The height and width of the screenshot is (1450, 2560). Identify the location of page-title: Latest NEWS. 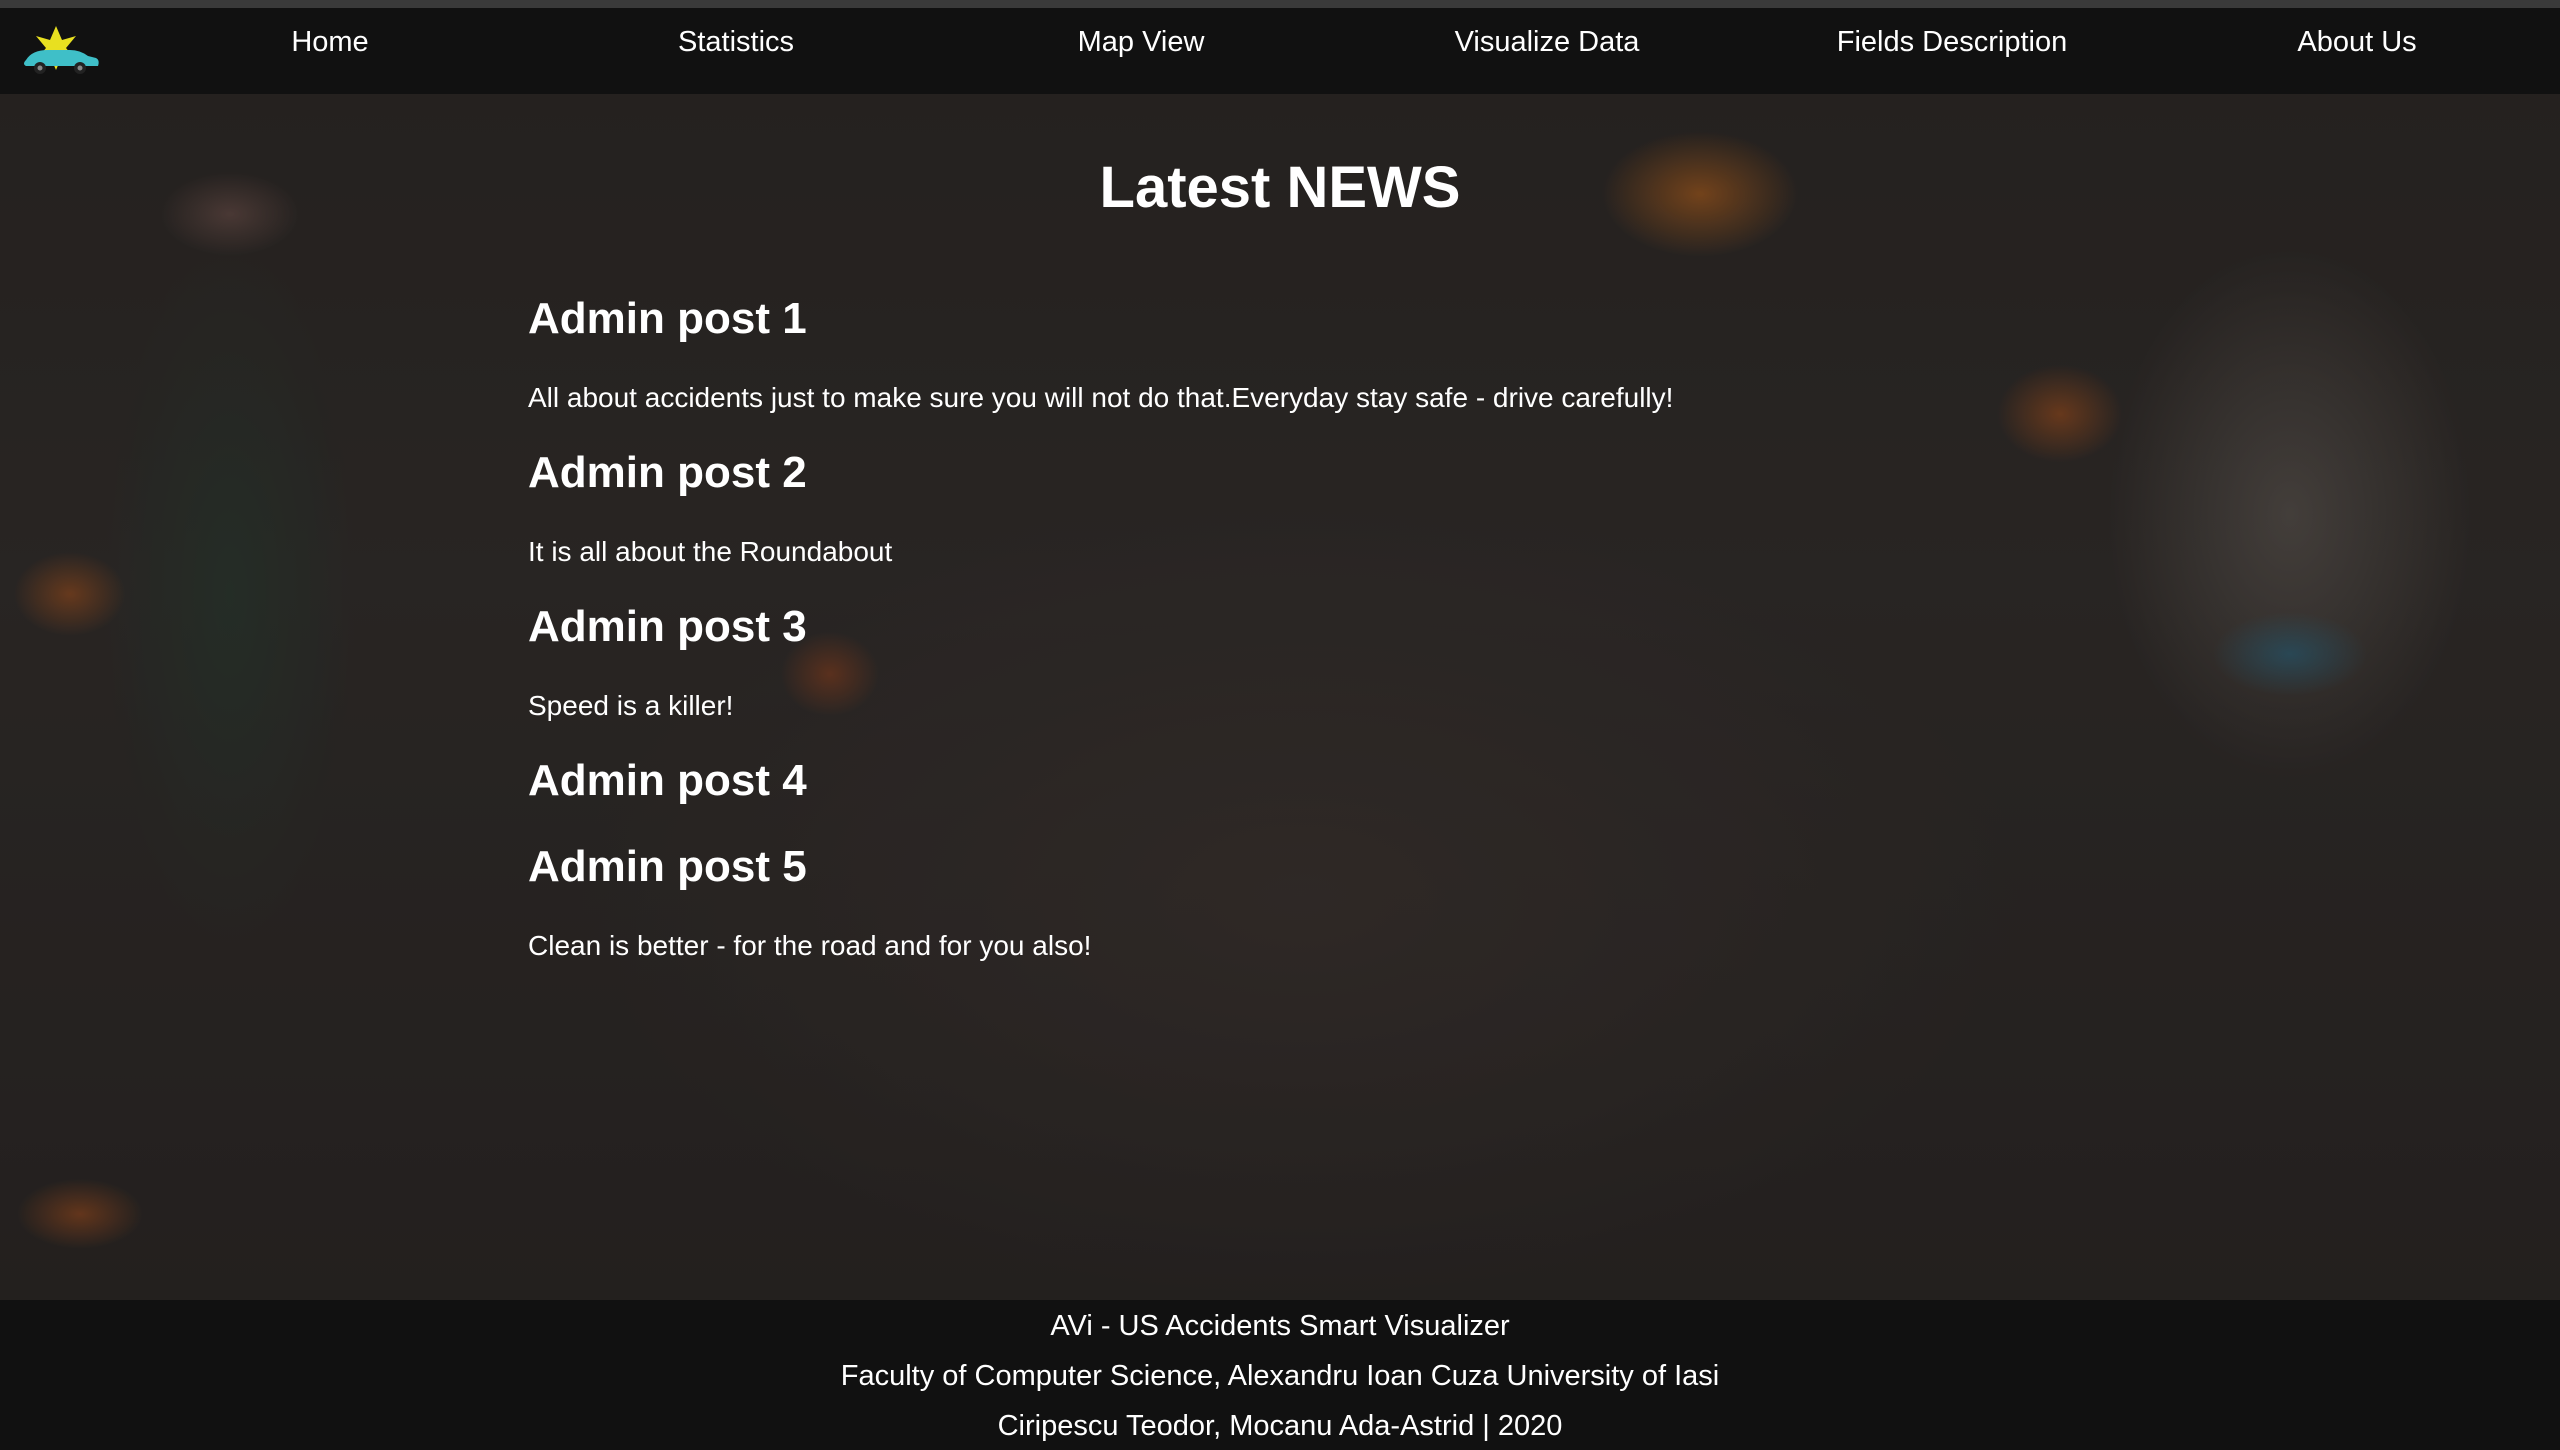
(1280, 187).